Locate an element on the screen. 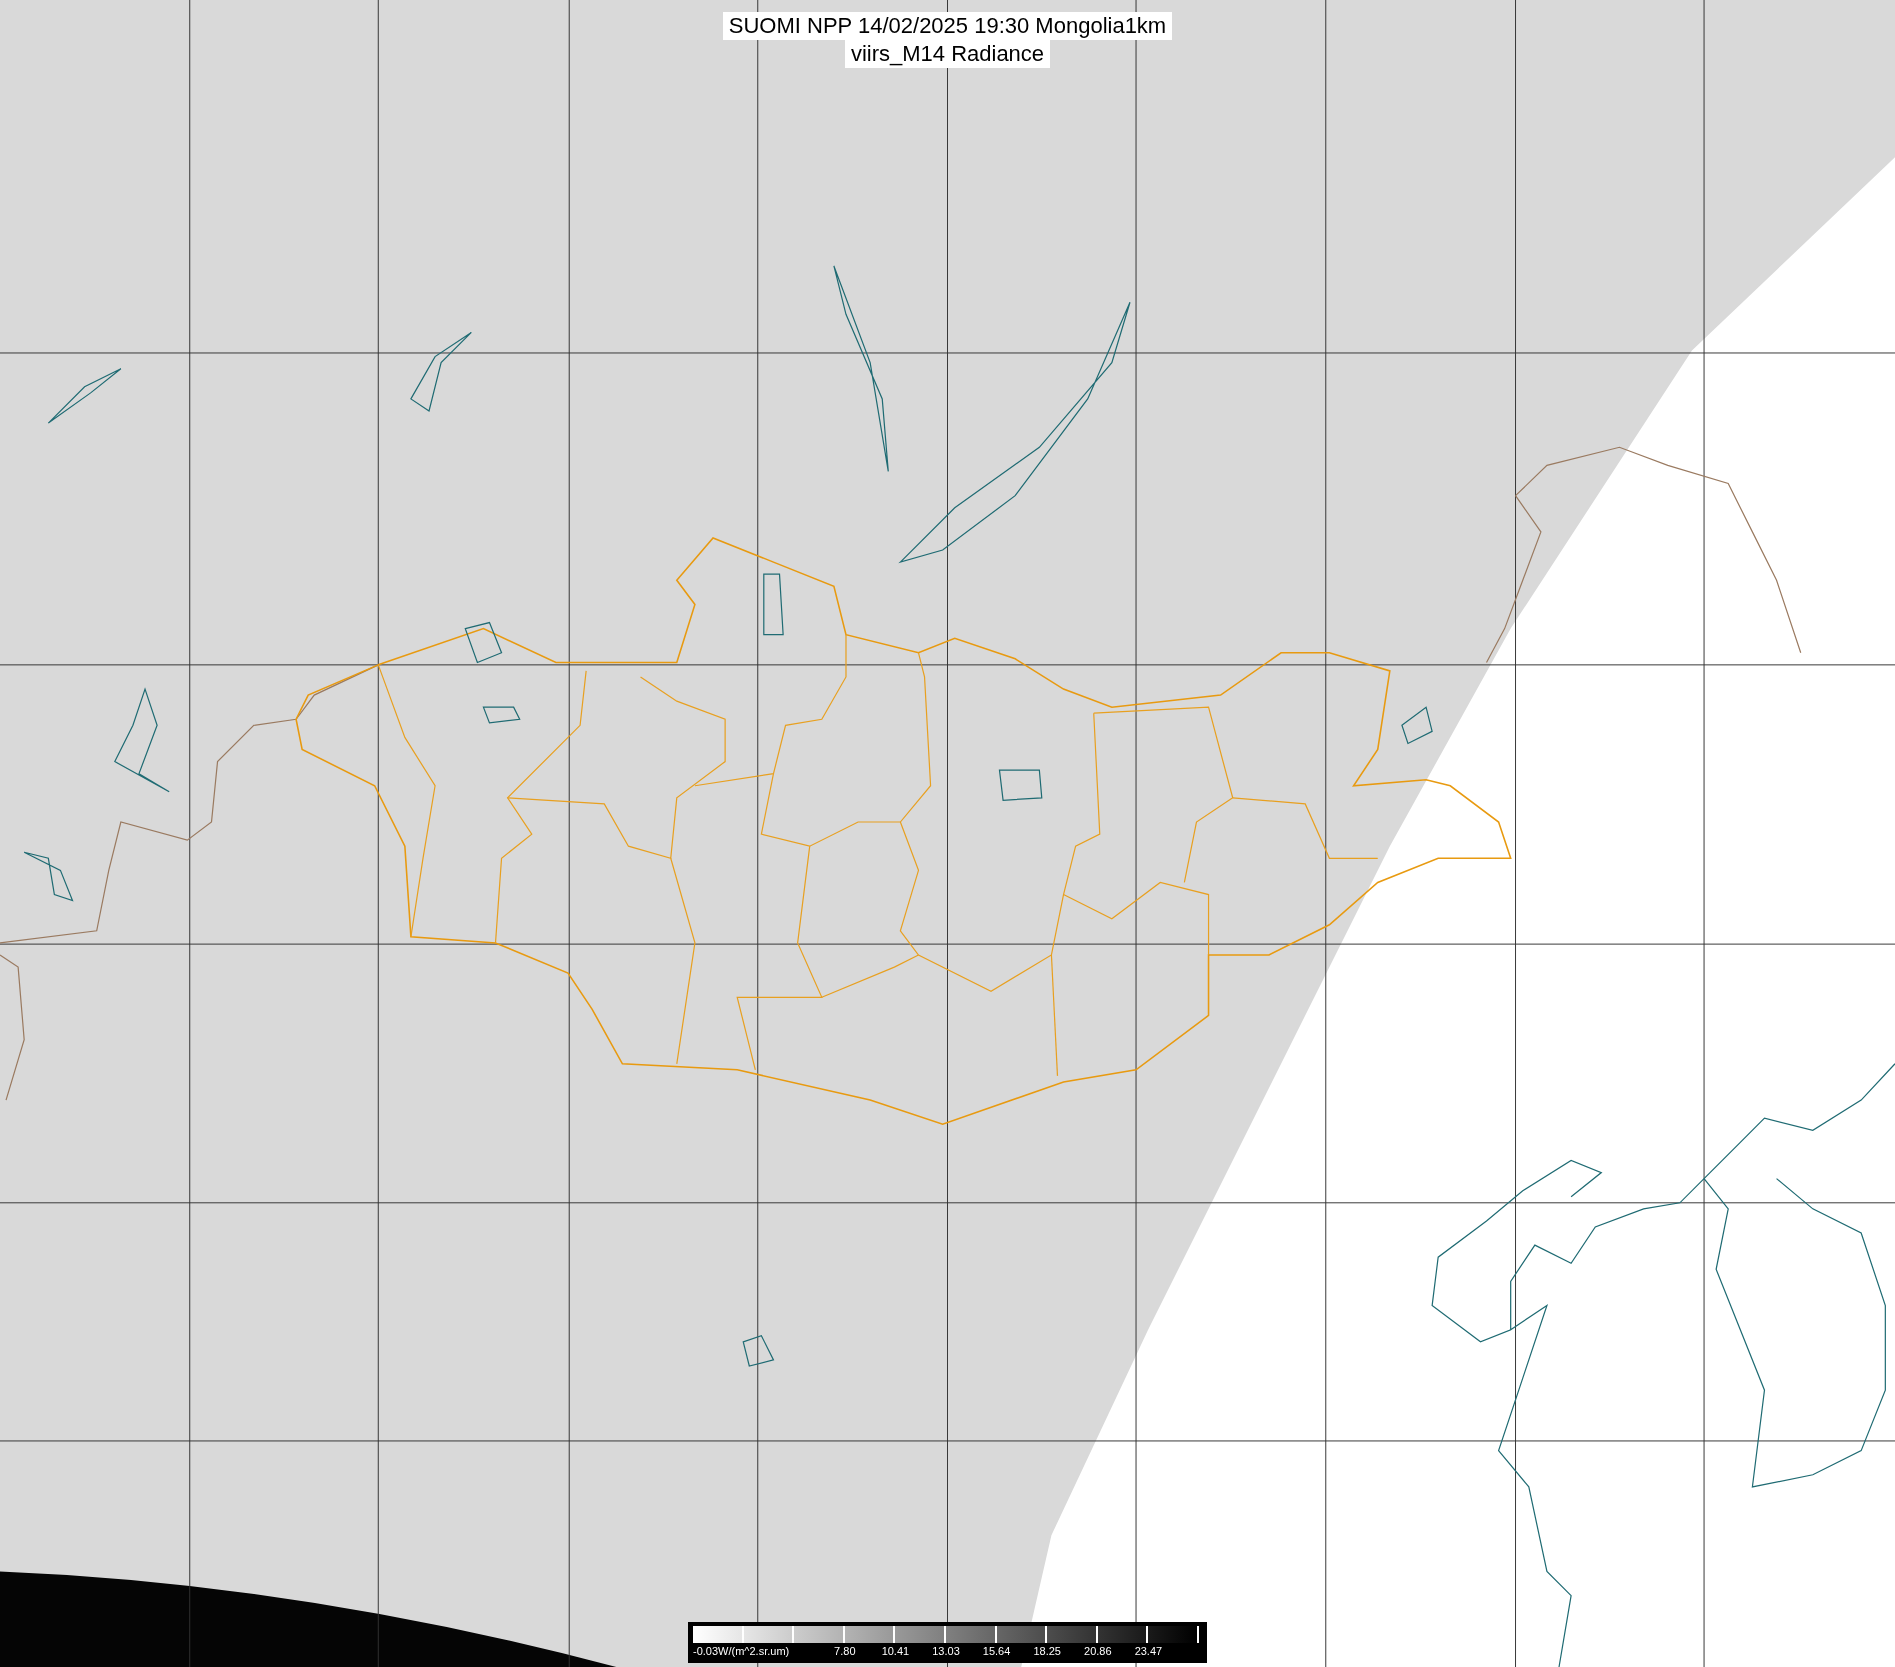 Image resolution: width=1895 pixels, height=1667 pixels. colorbar-label: 23.47 is located at coordinates (1148, 1651).